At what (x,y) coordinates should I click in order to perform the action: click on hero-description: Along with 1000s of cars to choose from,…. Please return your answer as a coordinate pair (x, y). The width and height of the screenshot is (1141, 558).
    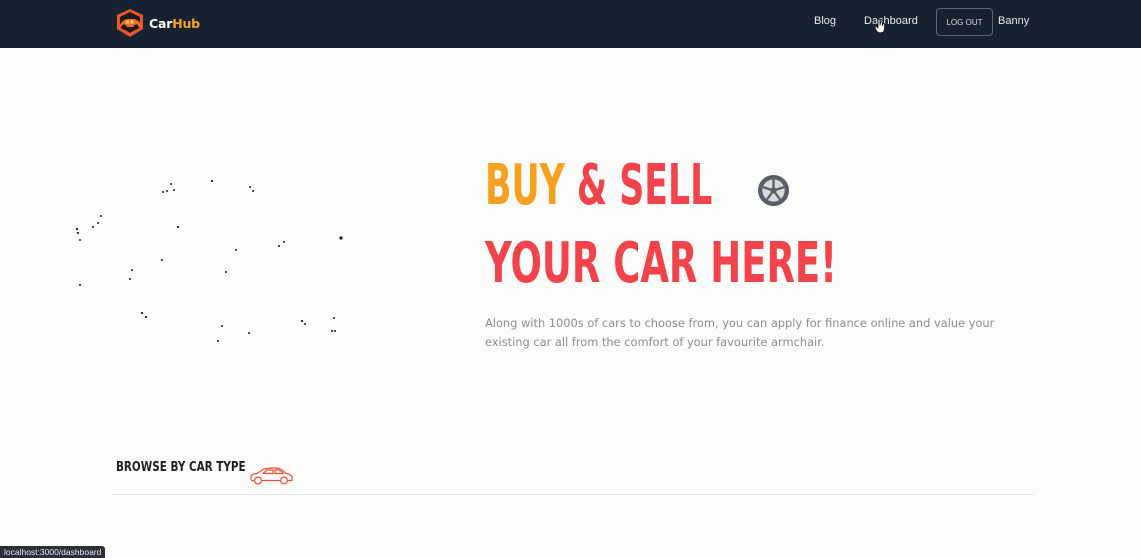
    Looking at the image, I should click on (740, 332).